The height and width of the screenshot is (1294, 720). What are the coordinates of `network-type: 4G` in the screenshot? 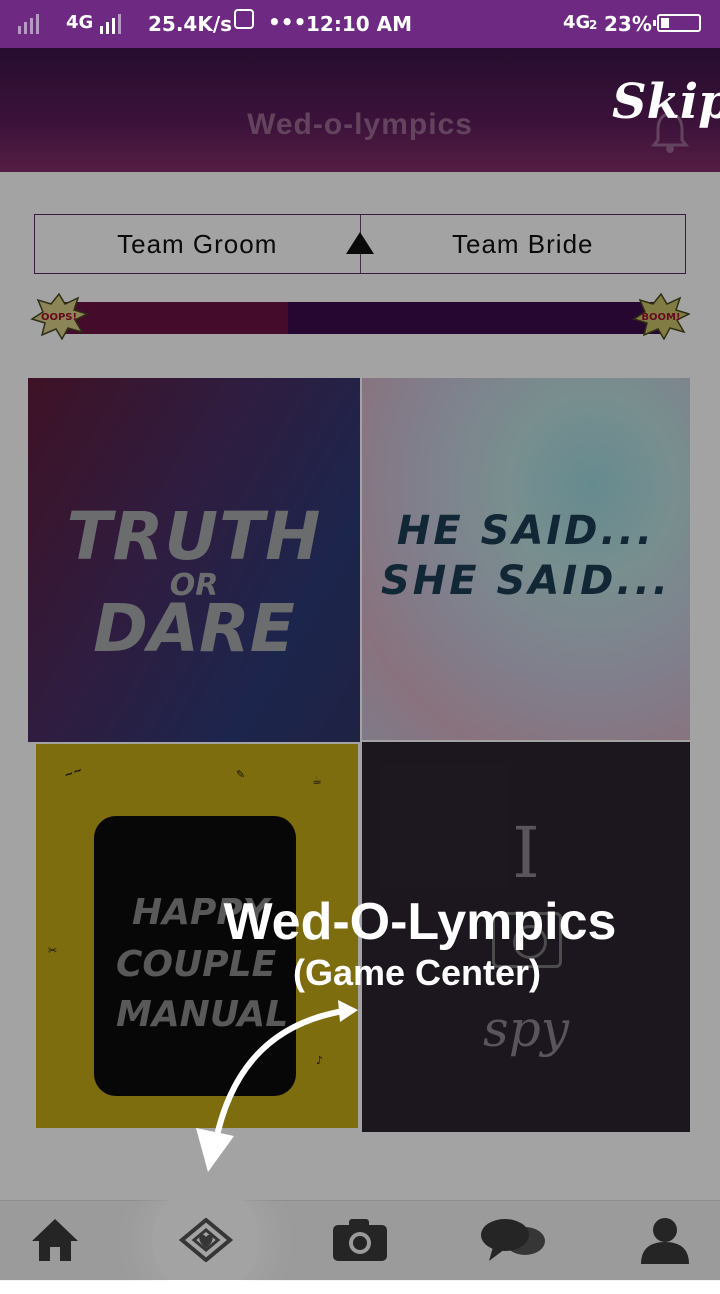 It's located at (80, 22).